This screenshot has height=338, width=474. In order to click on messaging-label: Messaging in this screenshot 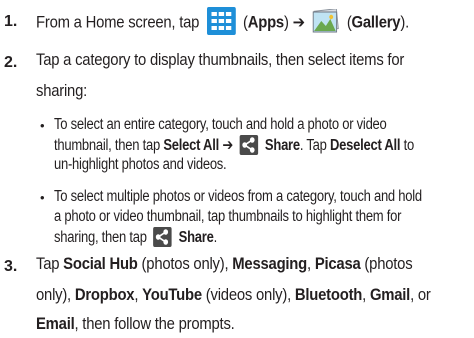, I will do `click(270, 264)`.